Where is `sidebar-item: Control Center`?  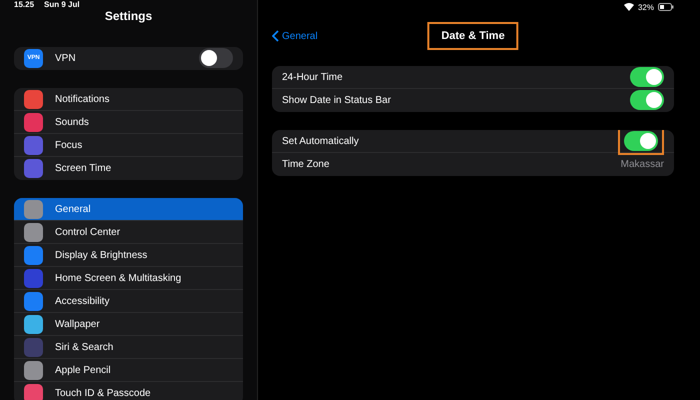 sidebar-item: Control Center is located at coordinates (128, 232).